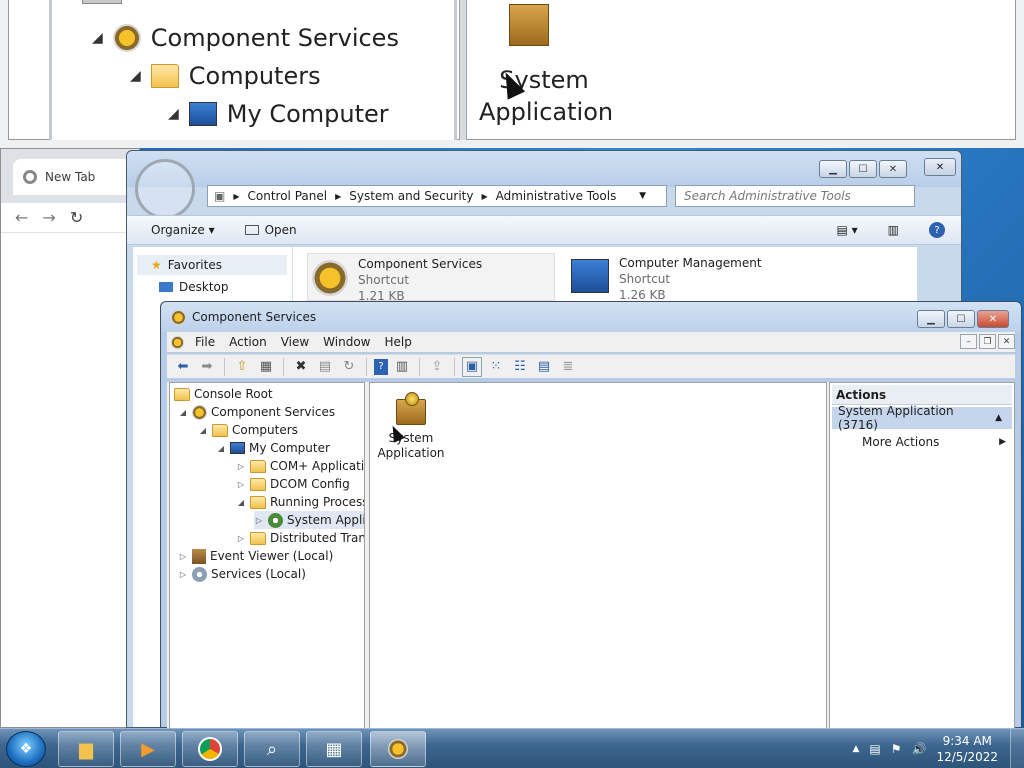 The image size is (1024, 768). What do you see at coordinates (431, 278) in the screenshot?
I see `file-item-component-services: Component Services Shortcut 1.21 KB` at bounding box center [431, 278].